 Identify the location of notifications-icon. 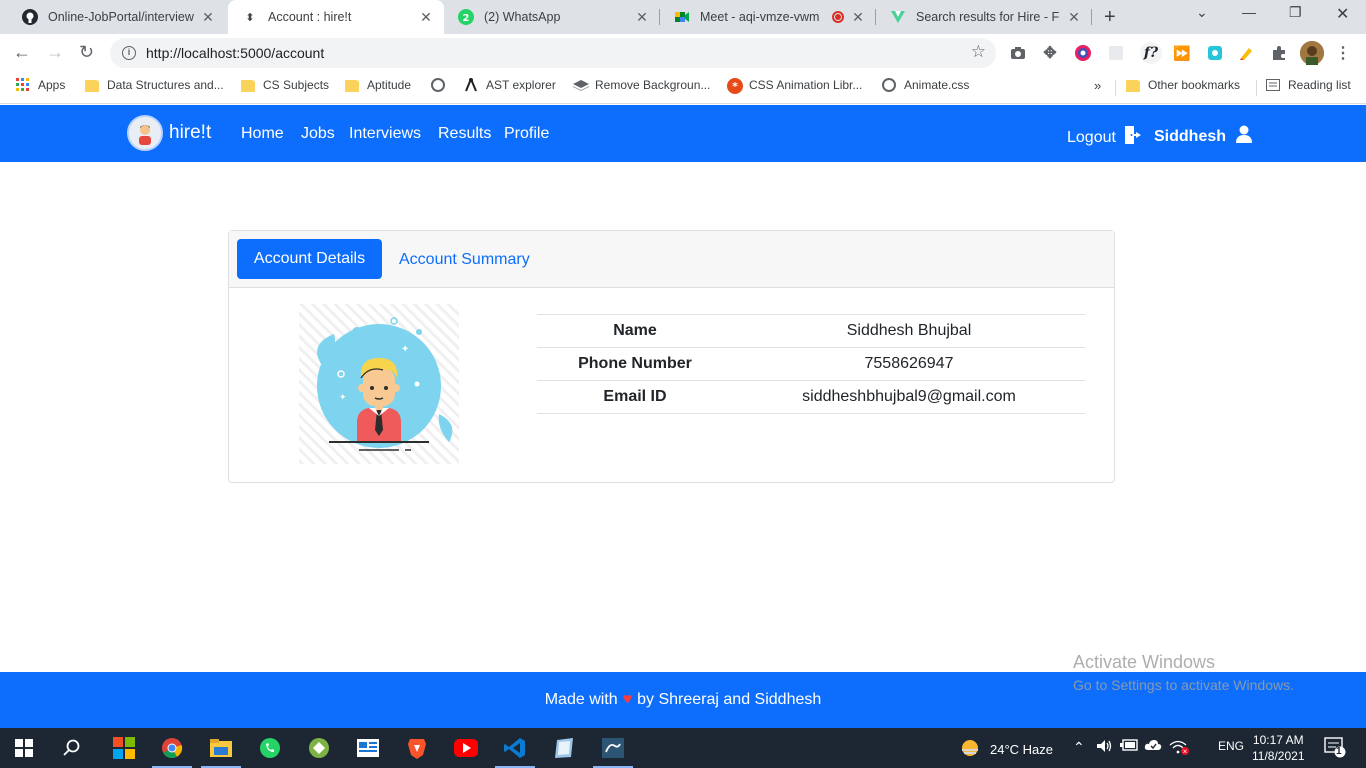
(1335, 748).